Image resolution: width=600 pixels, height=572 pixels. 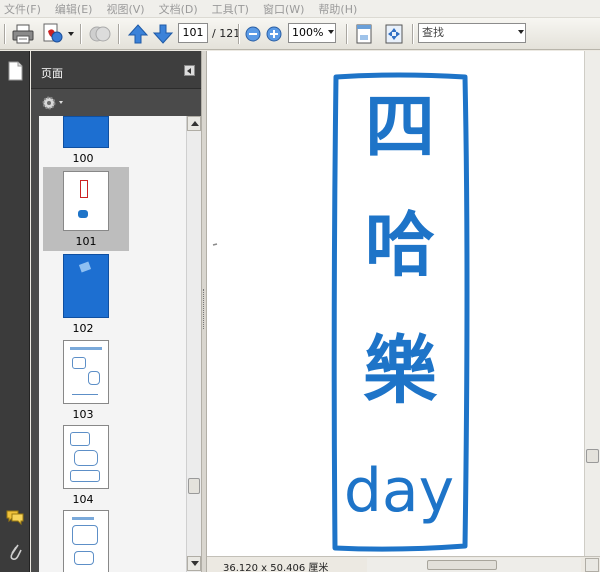 What do you see at coordinates (5, 34) in the screenshot?
I see `toolbar-grip` at bounding box center [5, 34].